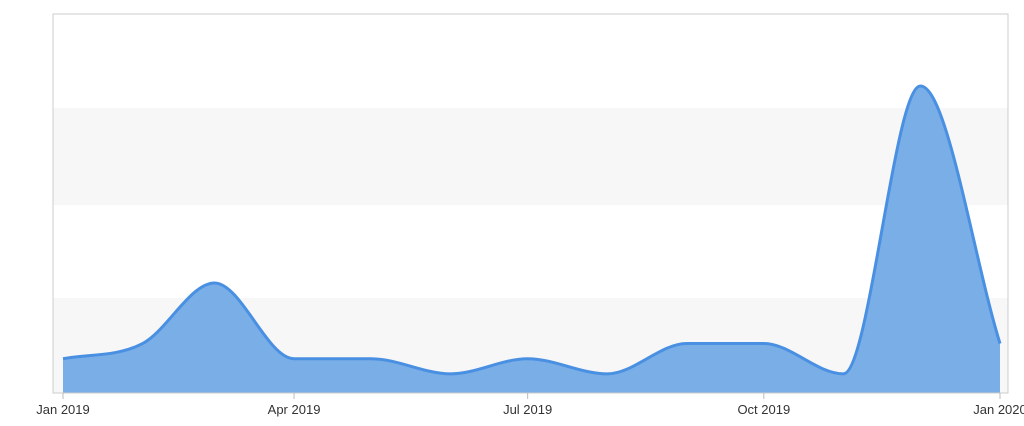  I want to click on x-tick-label: Jan 2019, so click(63, 409).